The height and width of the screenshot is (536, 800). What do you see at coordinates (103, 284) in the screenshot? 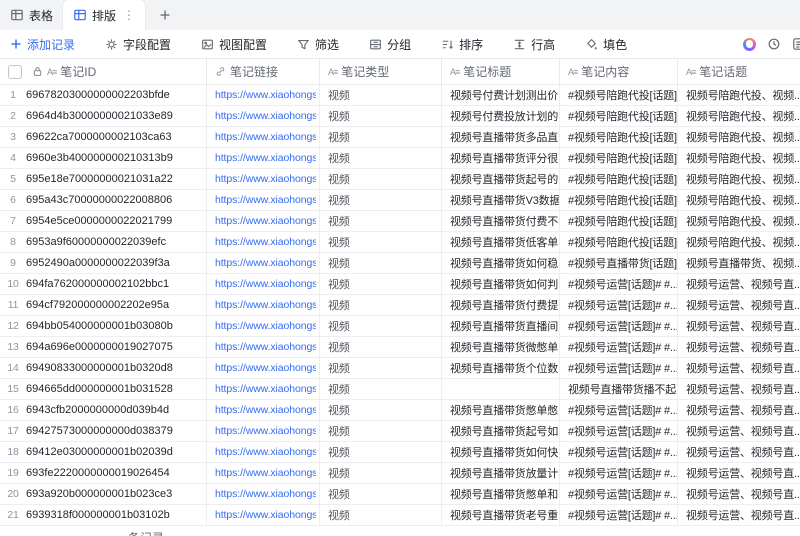
I see `note-id-cell: 10 694fa762000000002102bbc1` at bounding box center [103, 284].